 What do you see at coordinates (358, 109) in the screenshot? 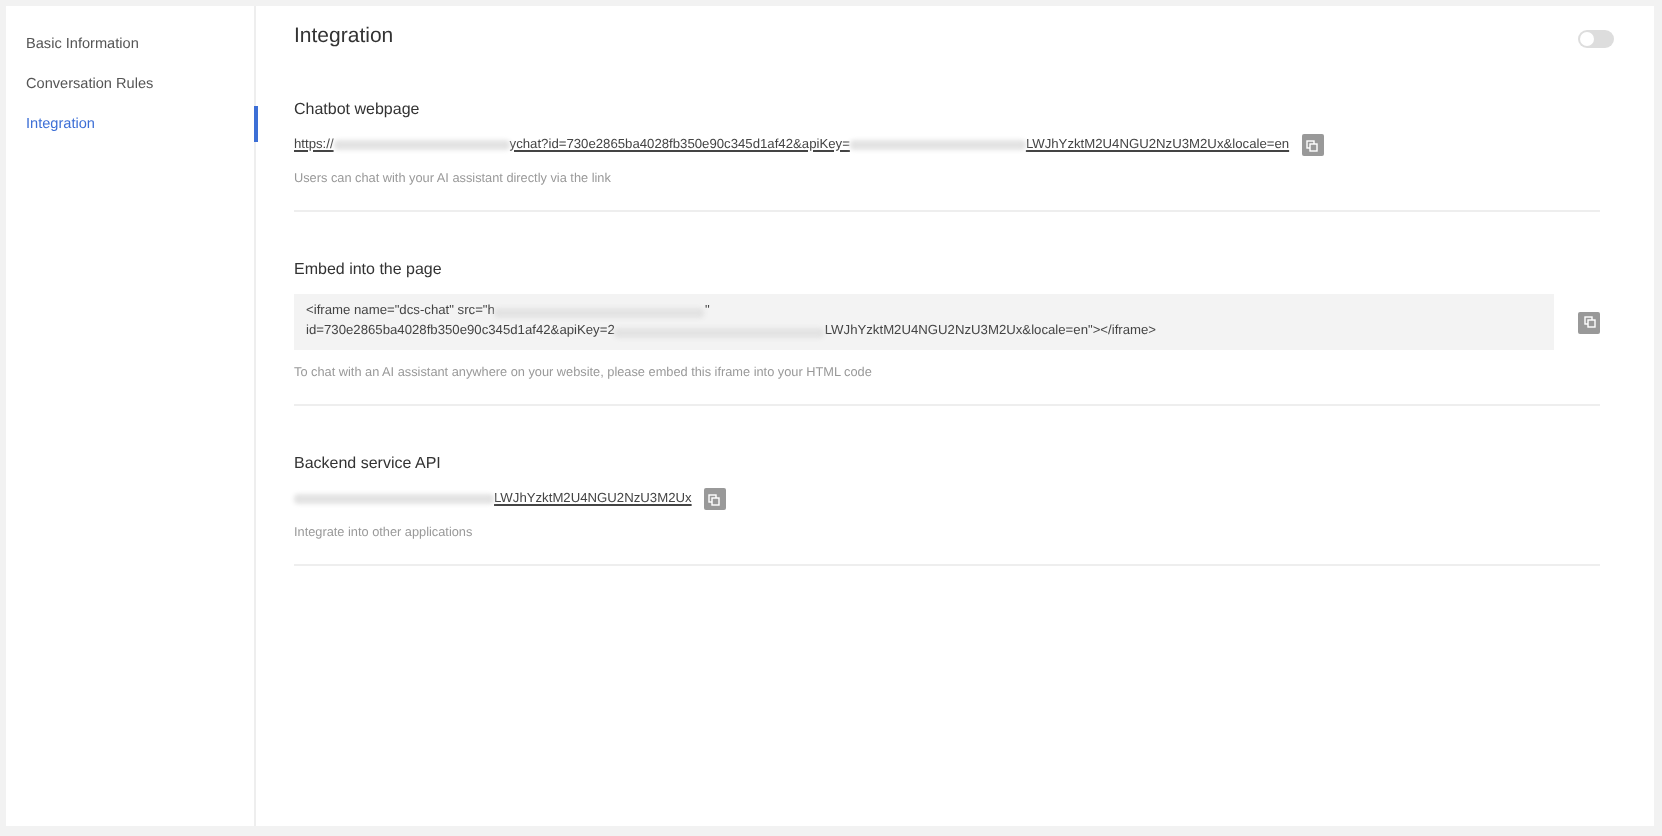
I see `section-title: Chatbot webpage` at bounding box center [358, 109].